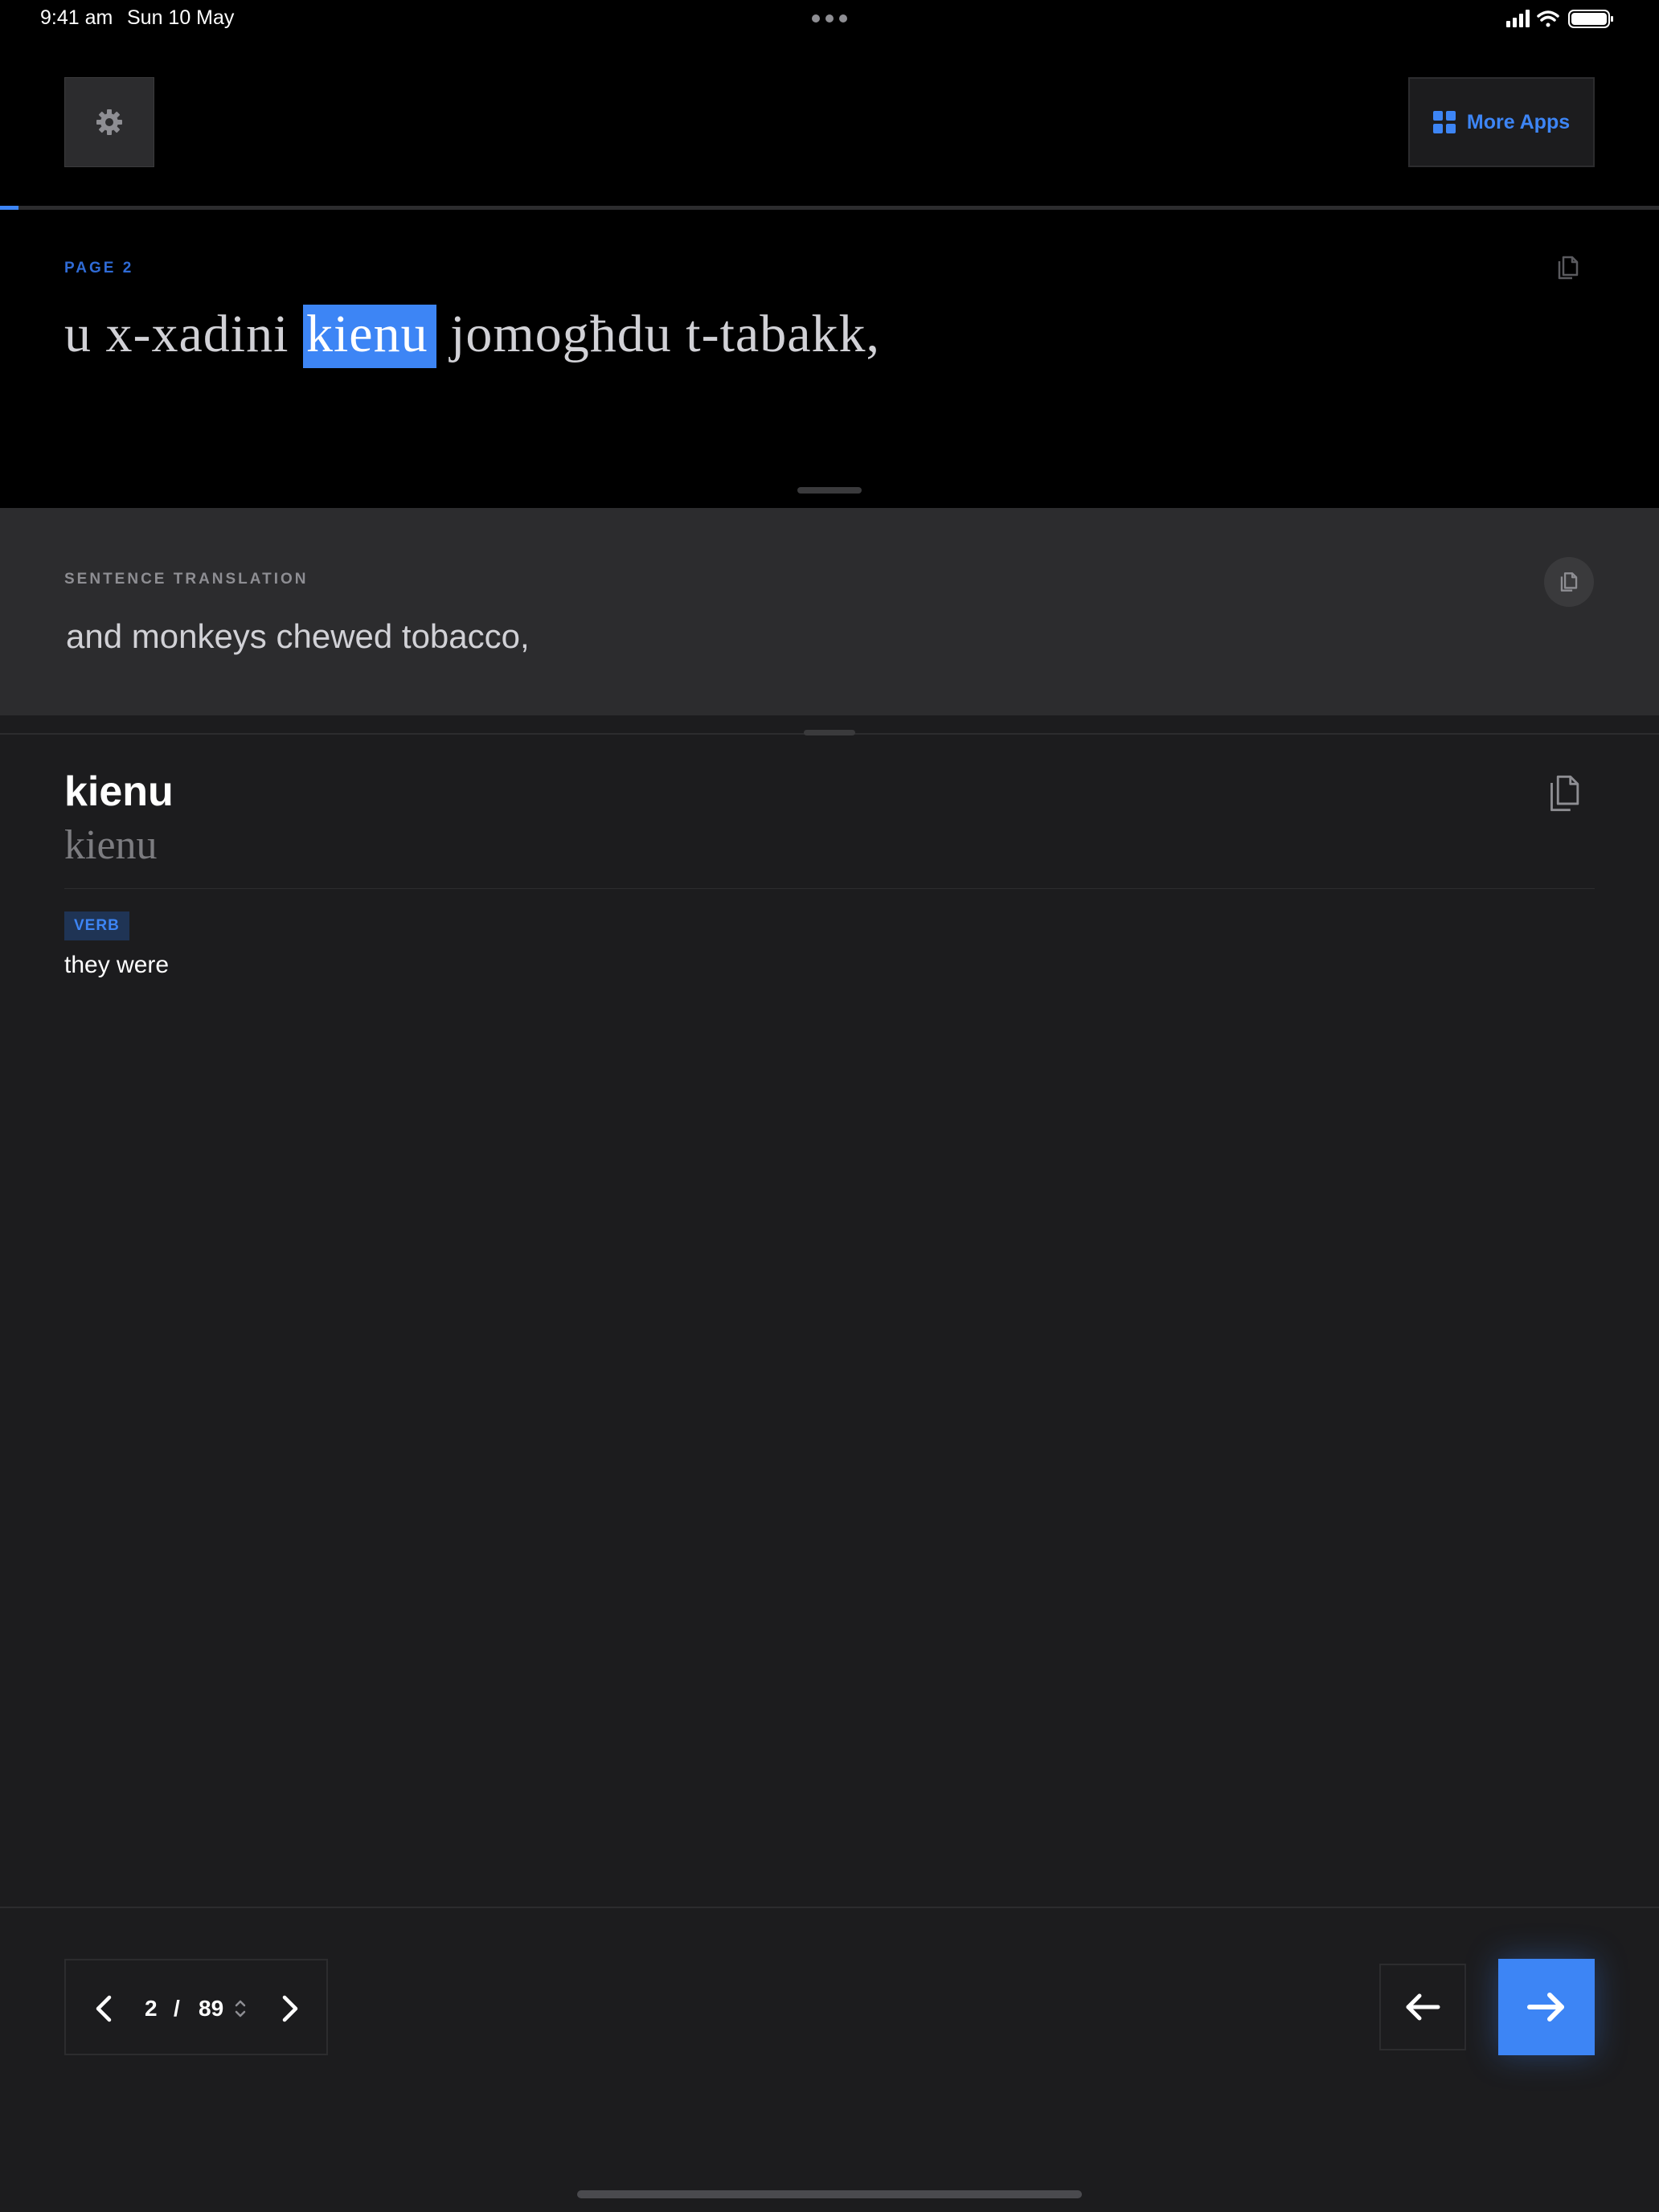 The height and width of the screenshot is (2212, 1659). Describe the element at coordinates (829, 2194) in the screenshot. I see `home-indicator` at that location.